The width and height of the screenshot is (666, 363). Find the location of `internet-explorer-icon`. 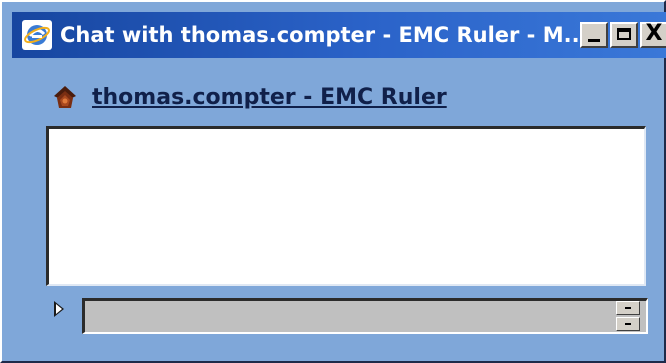

internet-explorer-icon is located at coordinates (37, 35).